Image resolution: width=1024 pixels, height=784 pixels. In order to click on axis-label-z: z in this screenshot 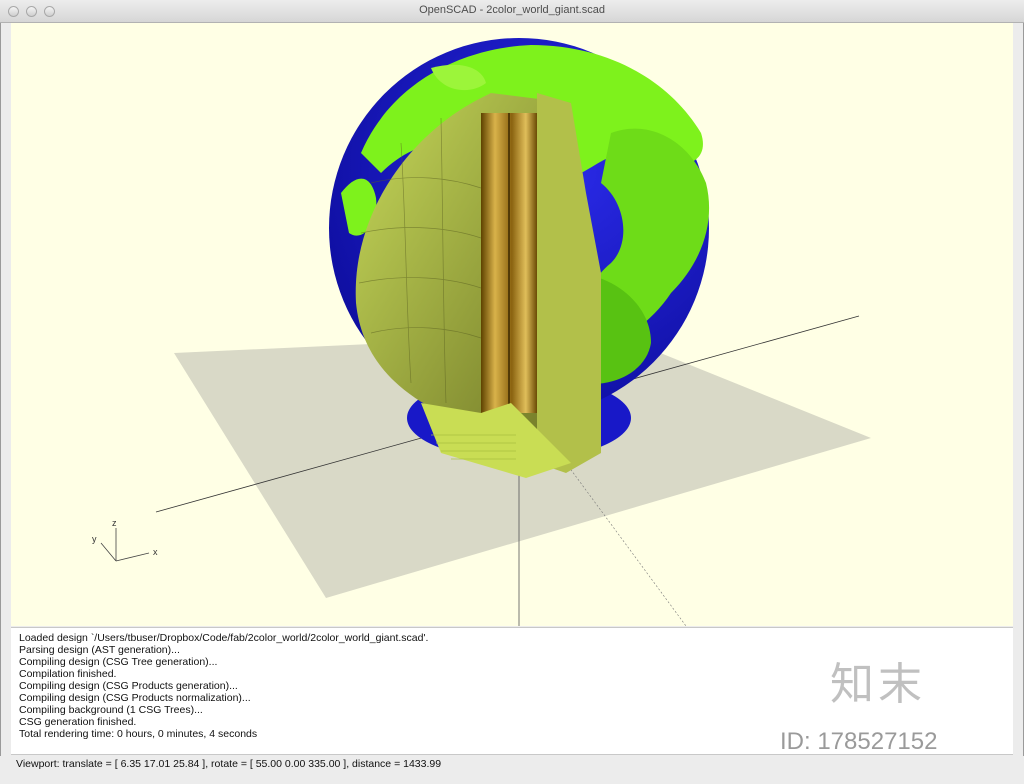, I will do `click(114, 523)`.